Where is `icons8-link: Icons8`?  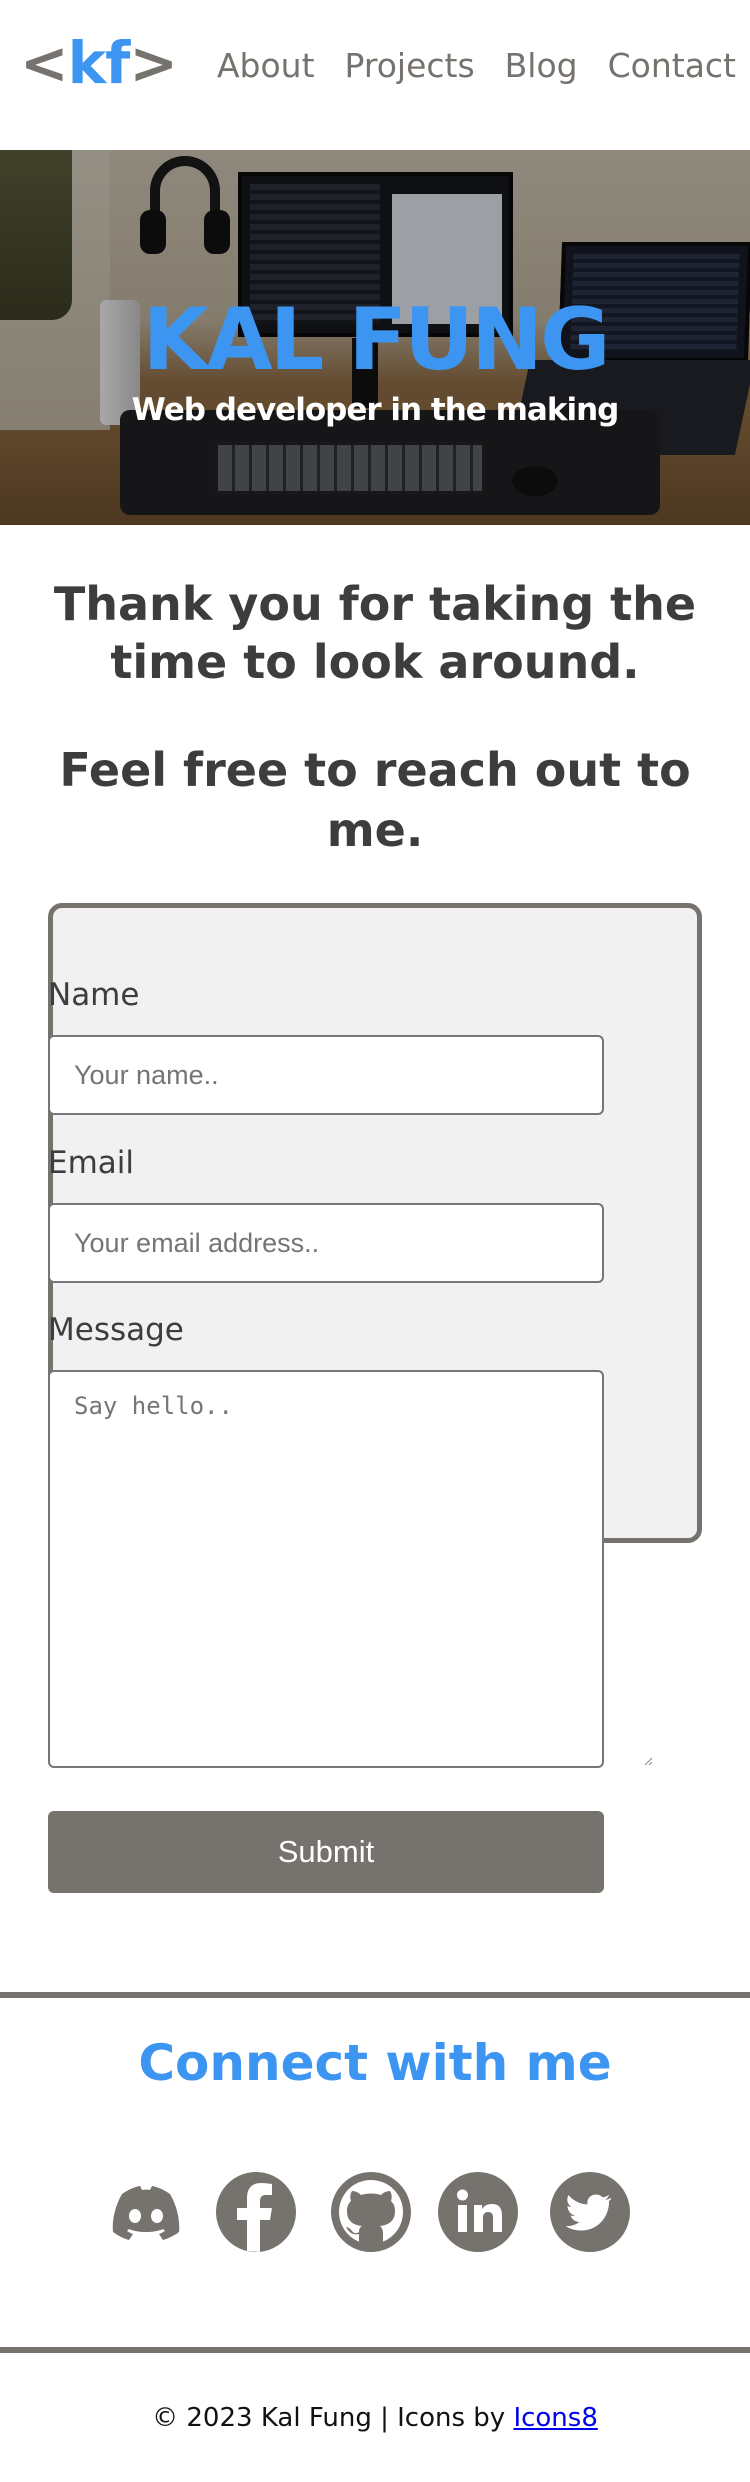 icons8-link: Icons8 is located at coordinates (555, 2418).